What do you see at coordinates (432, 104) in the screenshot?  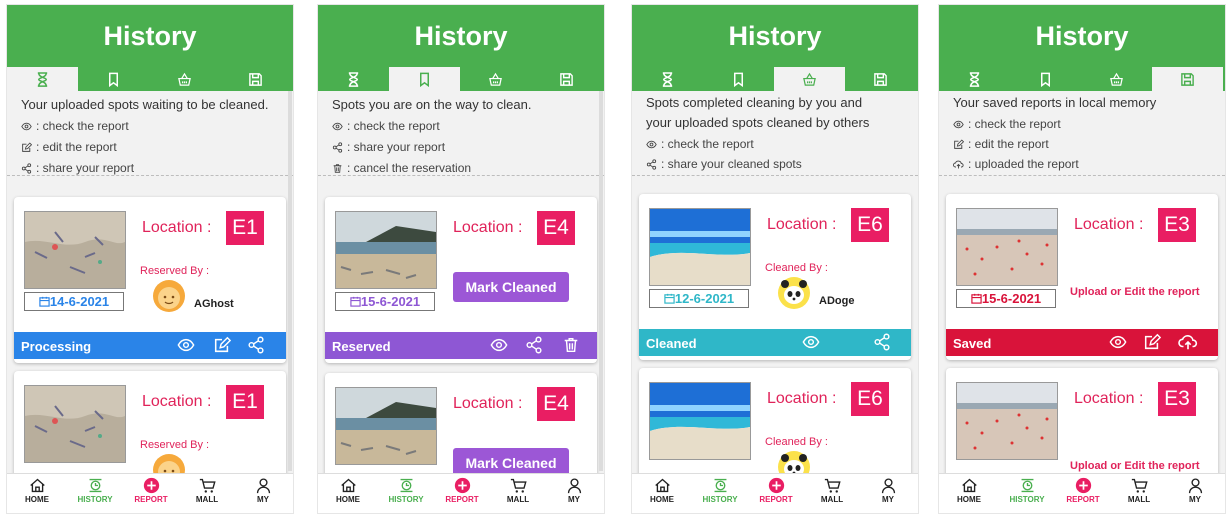 I see `info-description: Spots you are on the way to clean.` at bounding box center [432, 104].